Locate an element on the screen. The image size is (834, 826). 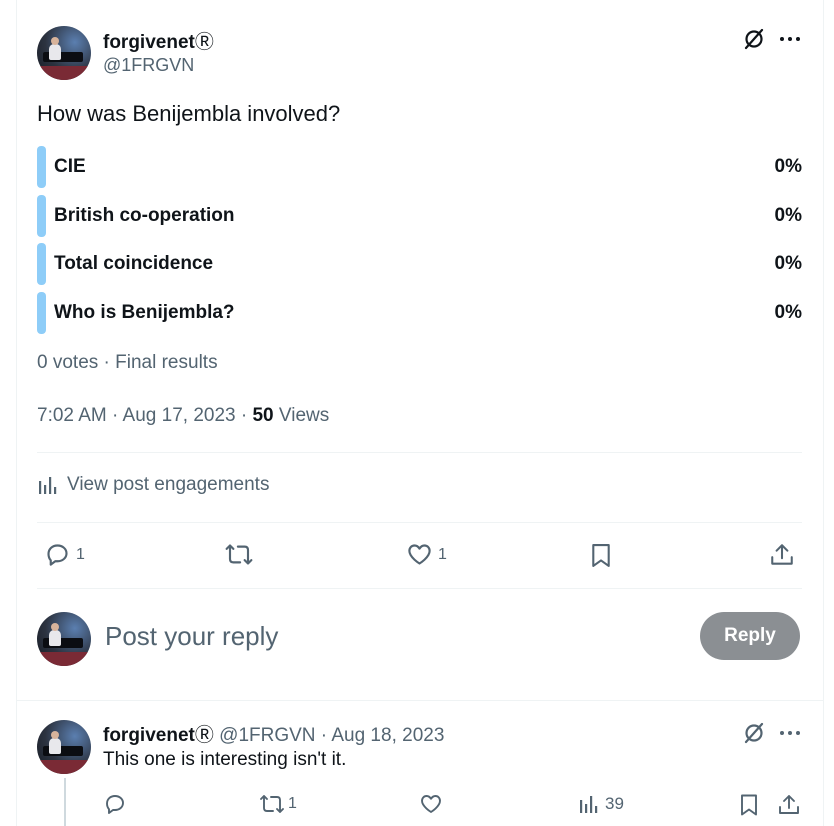
reply-like-action is located at coordinates (433, 804).